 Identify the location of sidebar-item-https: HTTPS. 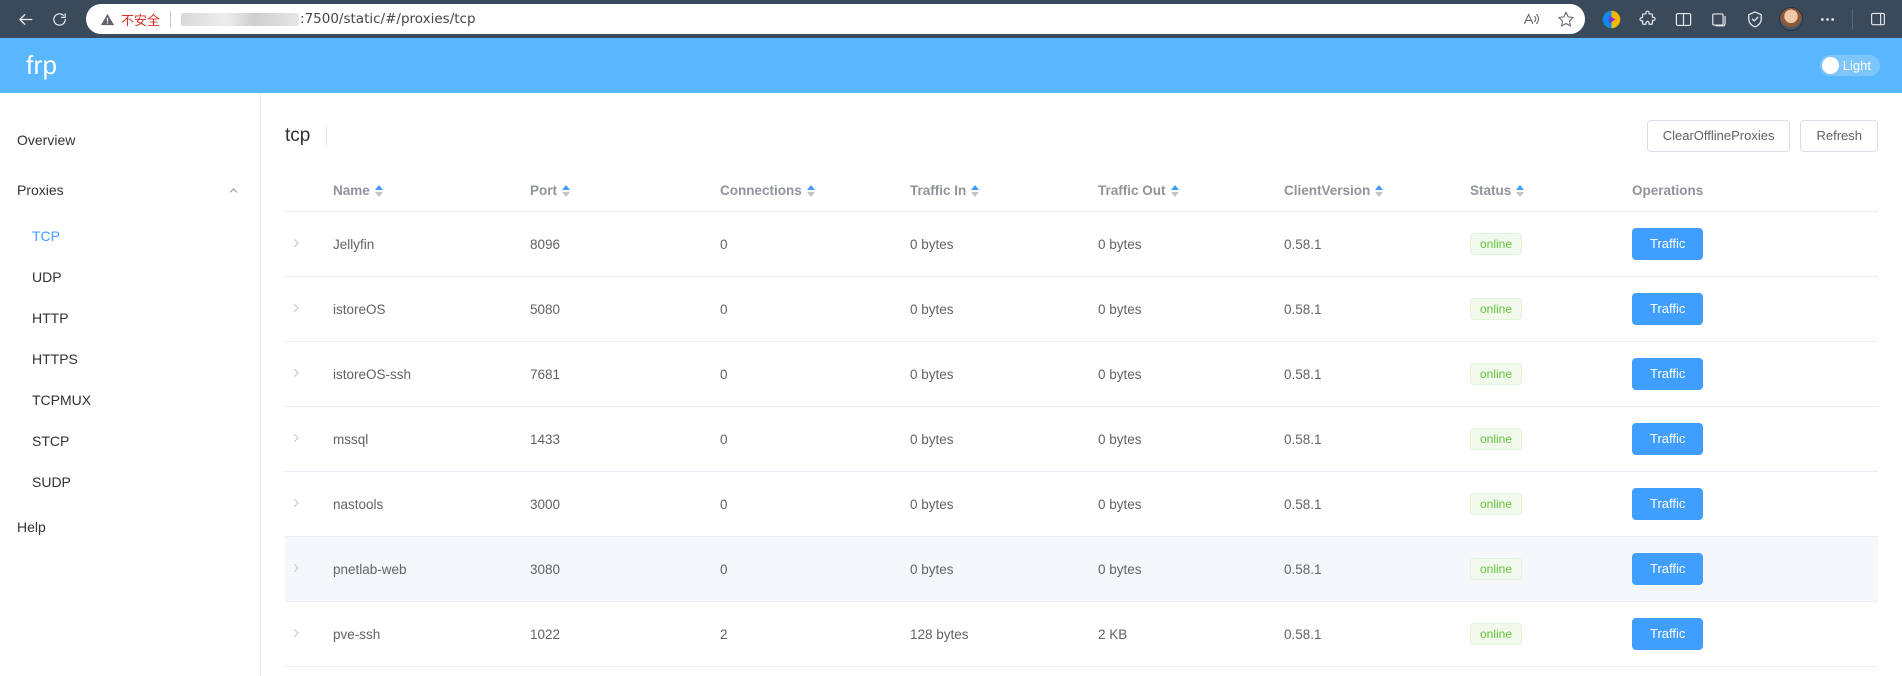
(130, 358).